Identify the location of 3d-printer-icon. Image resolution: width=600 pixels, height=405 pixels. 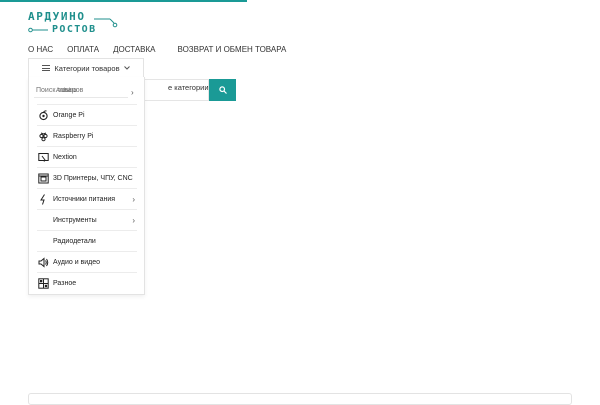
(43, 178).